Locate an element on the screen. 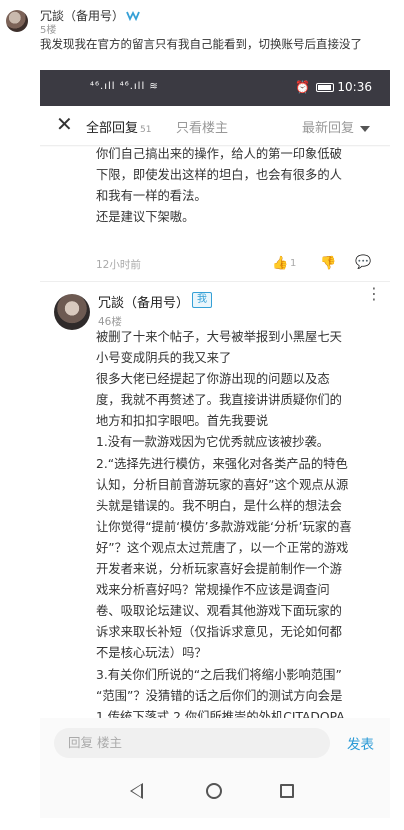 This screenshot has height=830, width=404. sort-dropdown: 最新回复 is located at coordinates (336, 126).